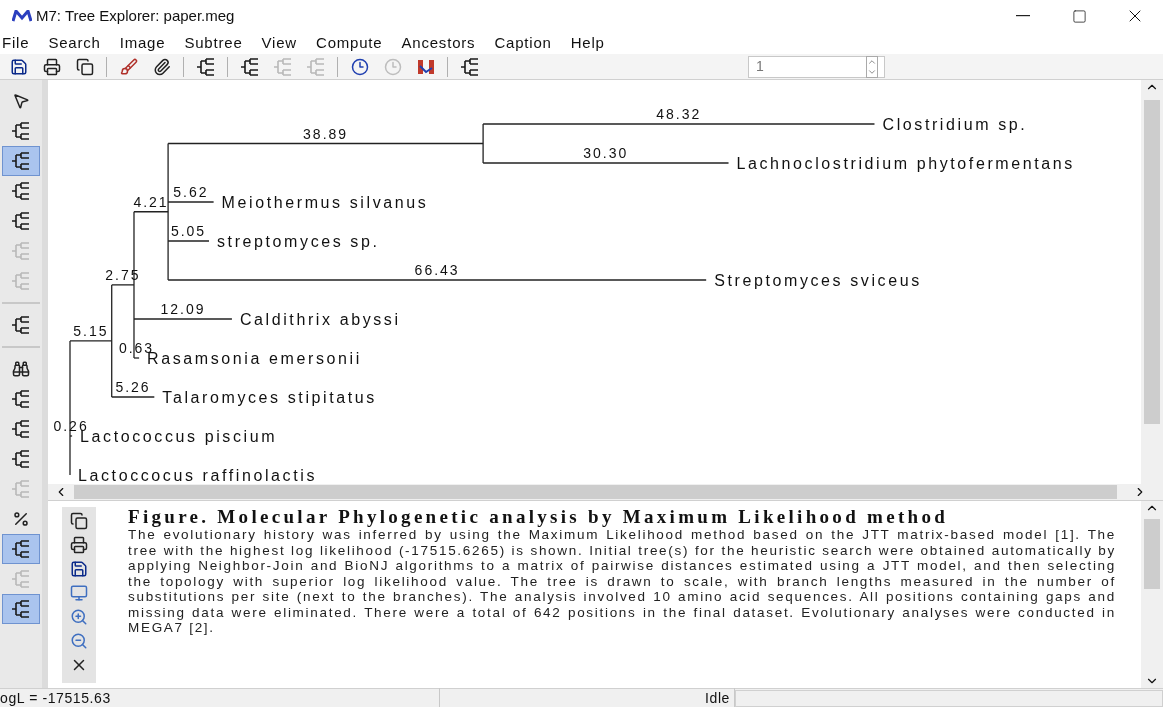  What do you see at coordinates (1023, 16) in the screenshot?
I see `minimize-icon` at bounding box center [1023, 16].